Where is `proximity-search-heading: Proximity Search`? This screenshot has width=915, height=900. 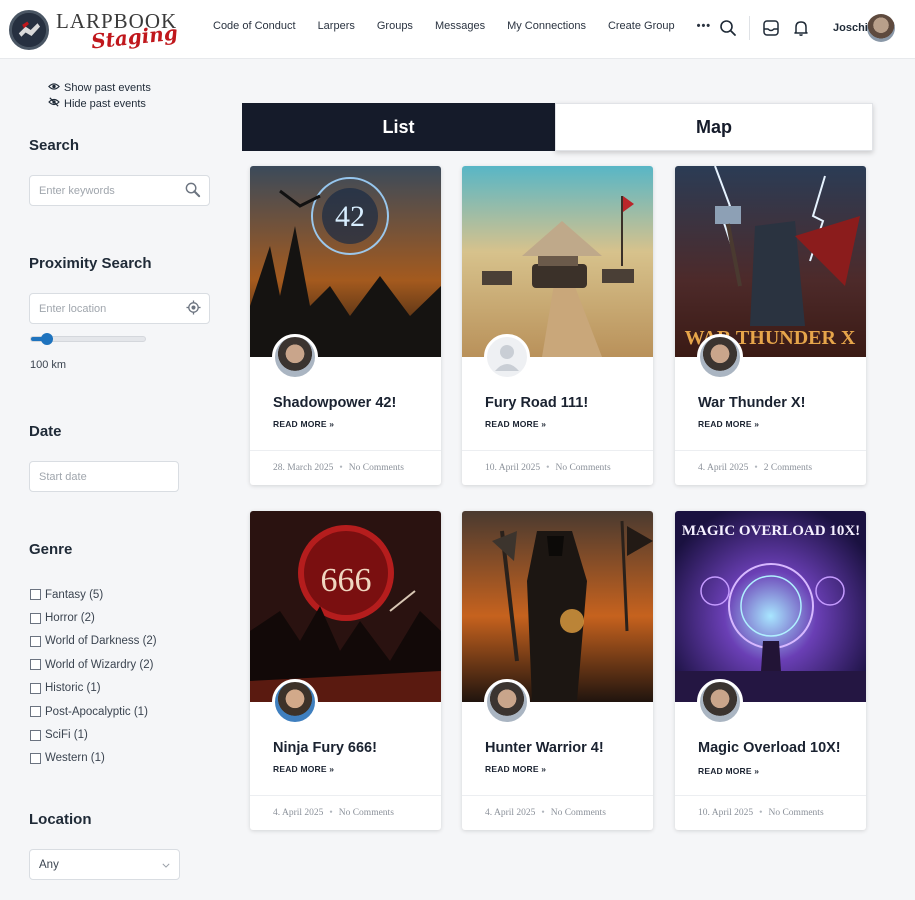
proximity-search-heading: Proximity Search is located at coordinates (90, 263).